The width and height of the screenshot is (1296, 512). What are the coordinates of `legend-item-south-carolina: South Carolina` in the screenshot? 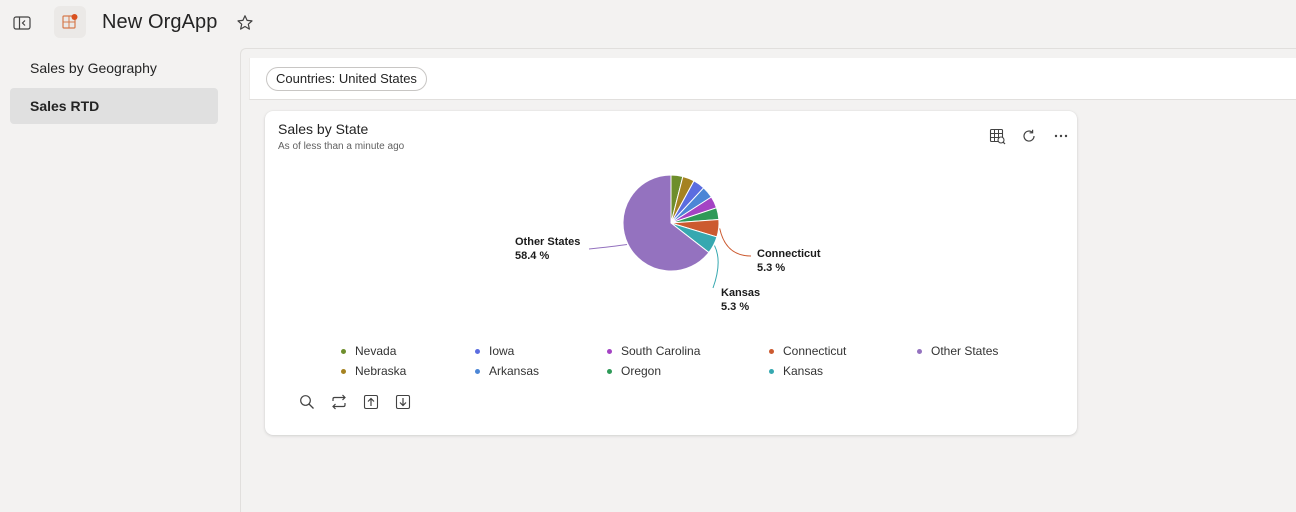 It's located at (653, 351).